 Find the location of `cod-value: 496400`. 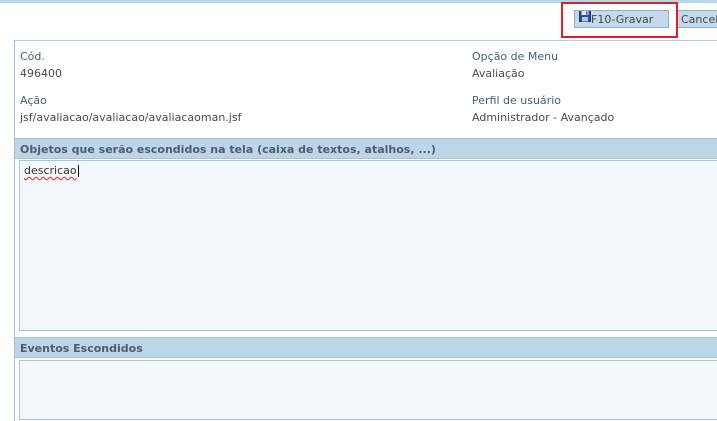

cod-value: 496400 is located at coordinates (41, 73).